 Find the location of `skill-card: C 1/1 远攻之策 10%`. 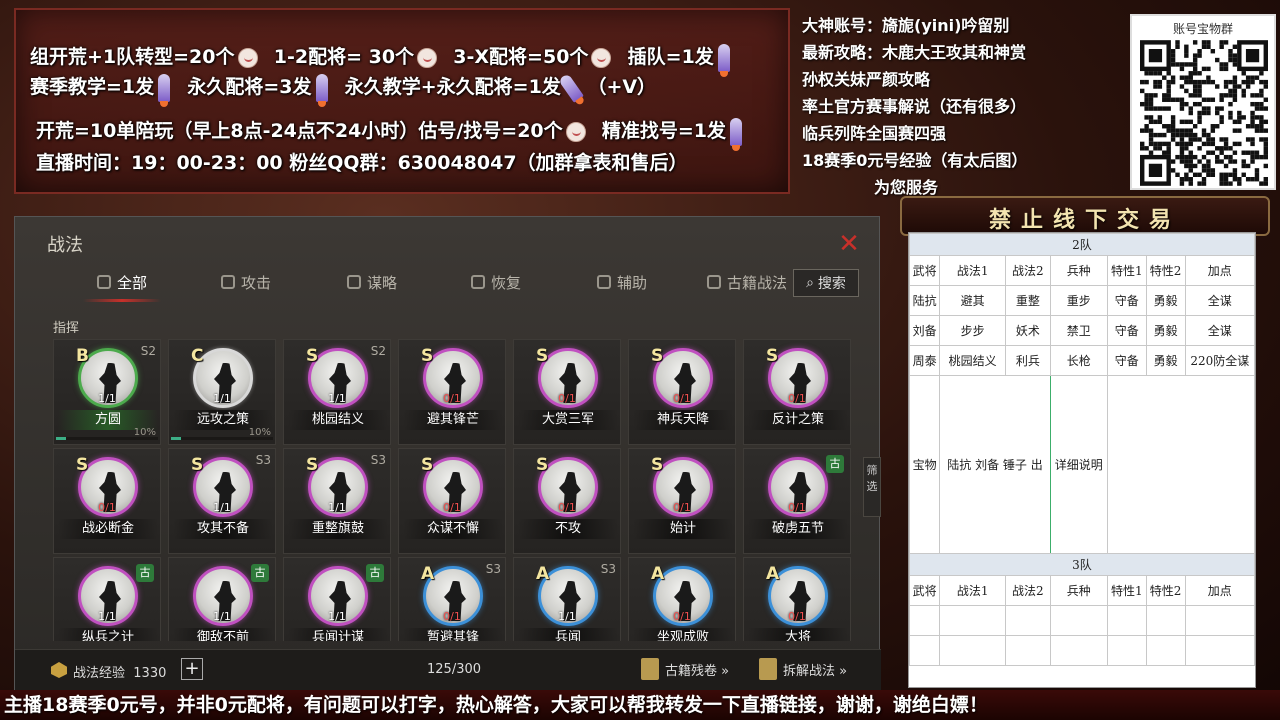

skill-card: C 1/1 远攻之策 10% is located at coordinates (222, 392).